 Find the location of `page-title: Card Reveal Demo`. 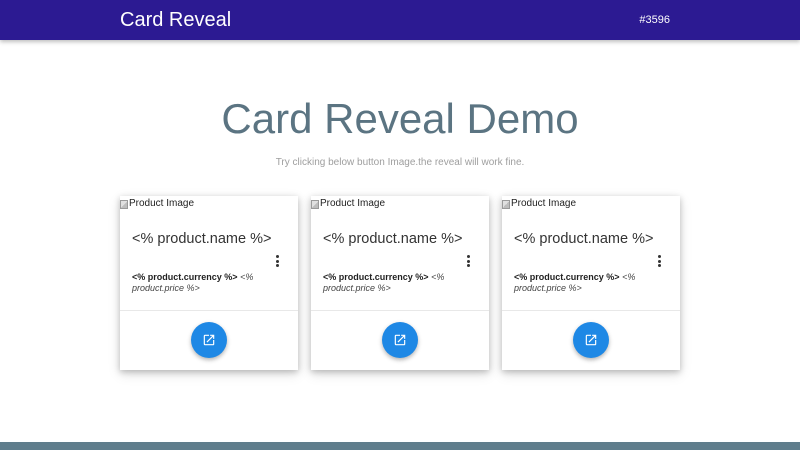

page-title: Card Reveal Demo is located at coordinates (400, 118).